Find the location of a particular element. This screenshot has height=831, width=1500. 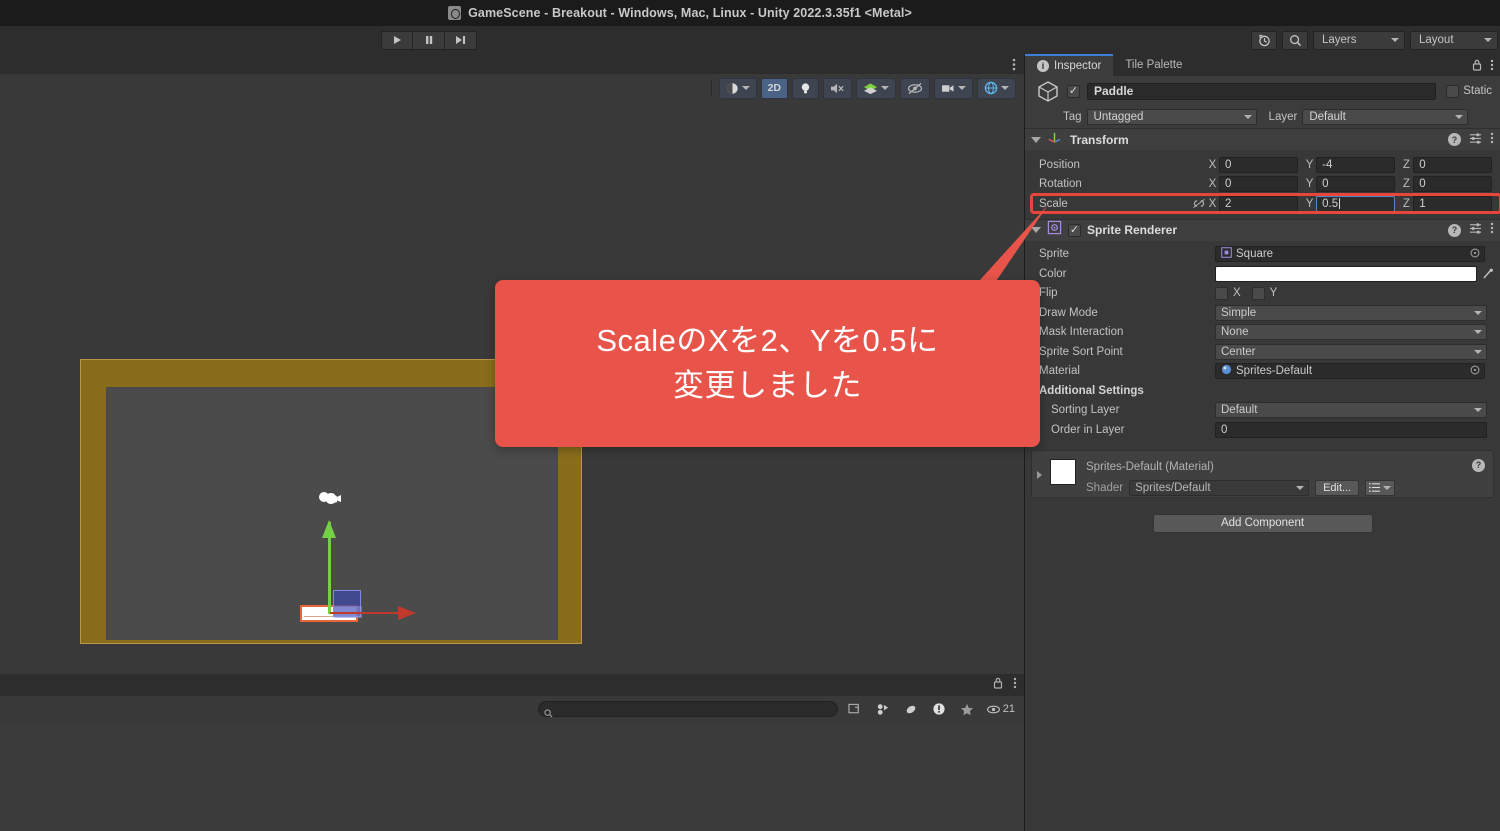

console-panel: 21 is located at coordinates (512, 752).